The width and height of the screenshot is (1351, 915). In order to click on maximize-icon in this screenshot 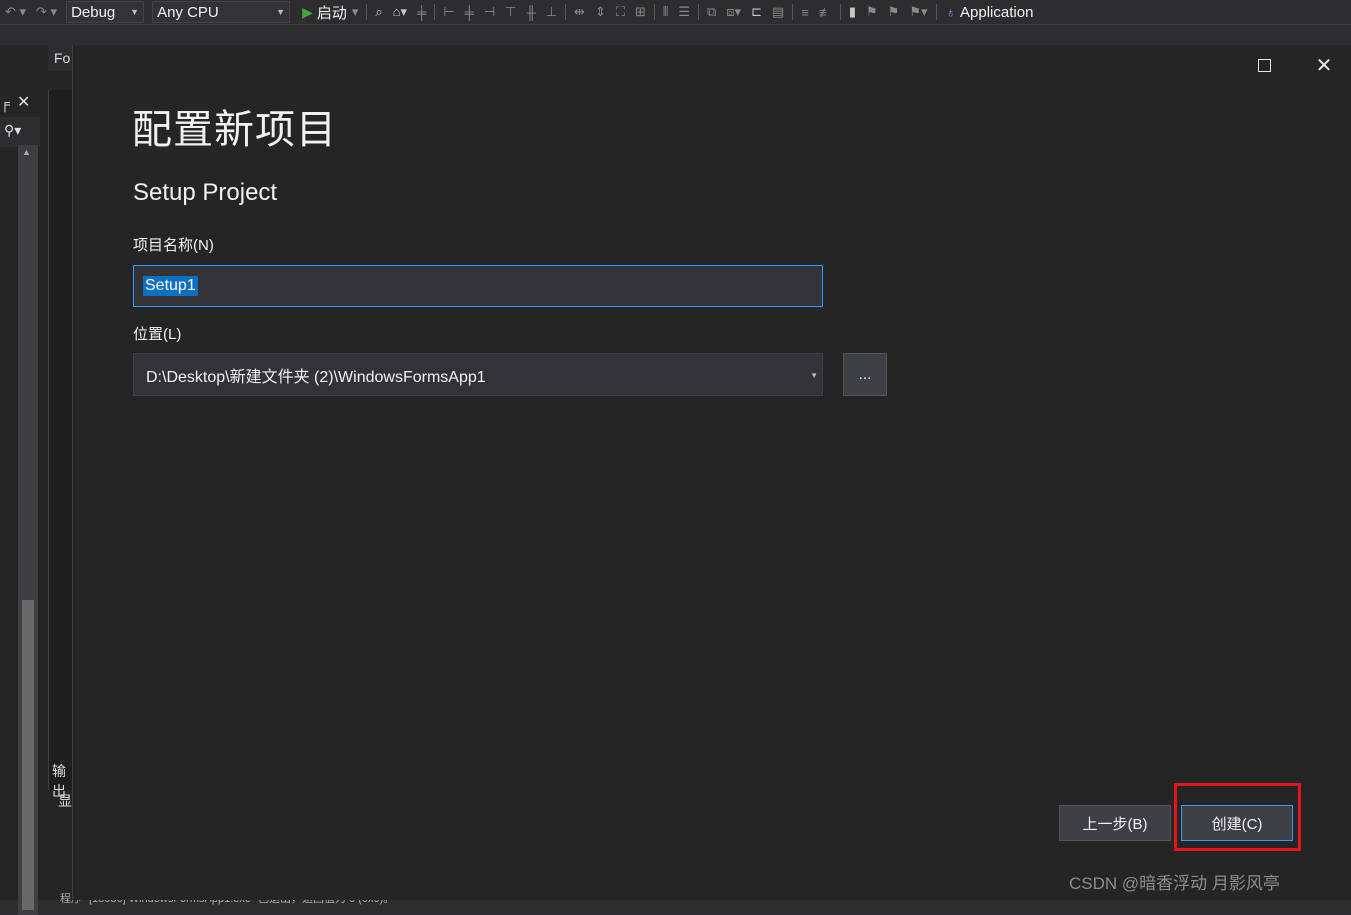, I will do `click(1264, 65)`.